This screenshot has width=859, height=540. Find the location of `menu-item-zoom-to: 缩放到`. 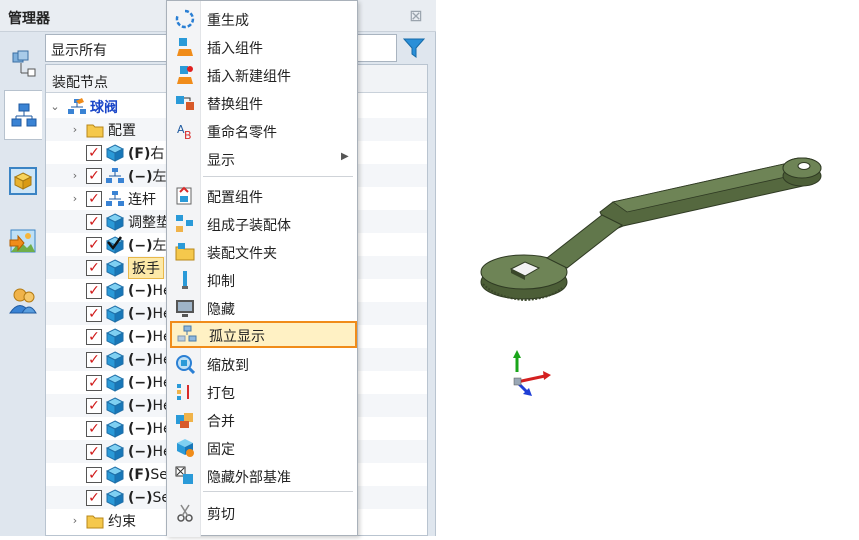

menu-item-zoom-to: 缩放到 is located at coordinates (262, 363).